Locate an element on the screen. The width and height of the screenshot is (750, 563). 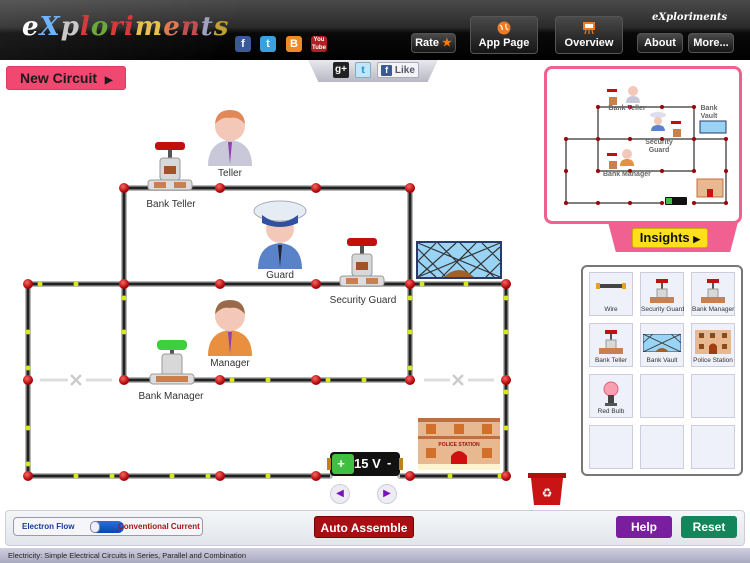
presentation-icon is located at coordinates (589, 28).